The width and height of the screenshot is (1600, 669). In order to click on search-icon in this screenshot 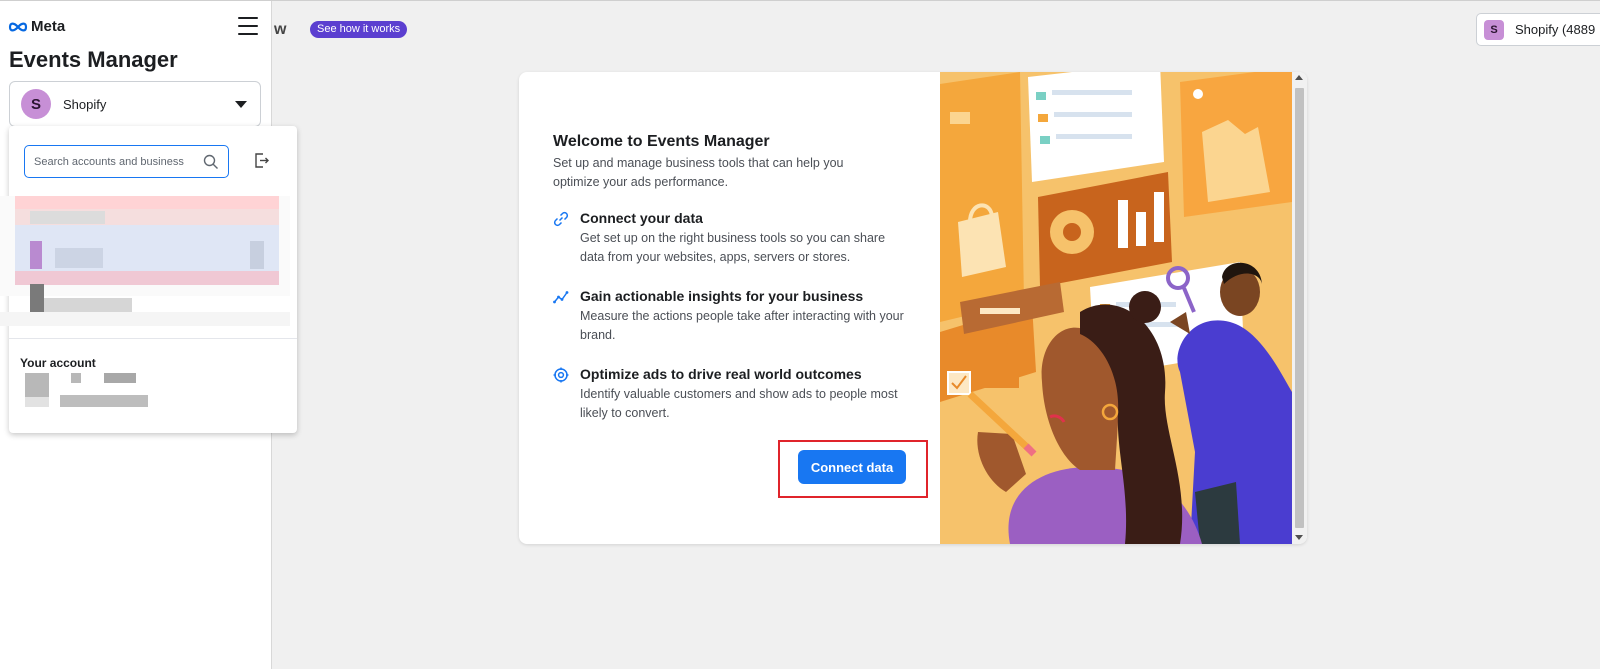, I will do `click(211, 162)`.